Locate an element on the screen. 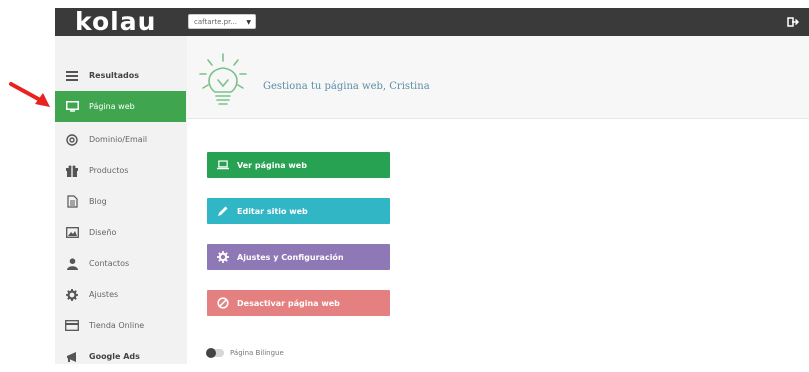  site-selector: caftarte.pr... ▼ is located at coordinates (222, 21).